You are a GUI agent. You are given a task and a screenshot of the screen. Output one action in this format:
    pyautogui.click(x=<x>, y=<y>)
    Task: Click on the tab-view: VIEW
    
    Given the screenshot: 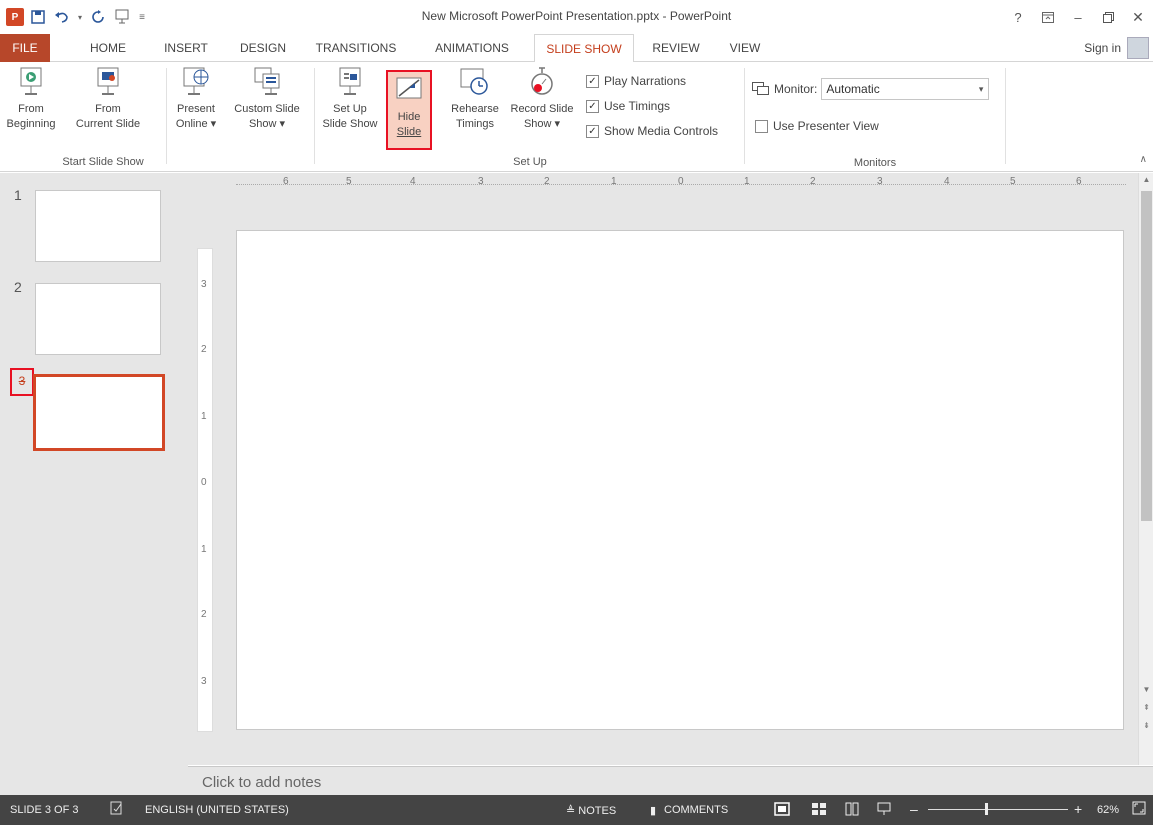 What is the action you would take?
    pyautogui.click(x=745, y=48)
    